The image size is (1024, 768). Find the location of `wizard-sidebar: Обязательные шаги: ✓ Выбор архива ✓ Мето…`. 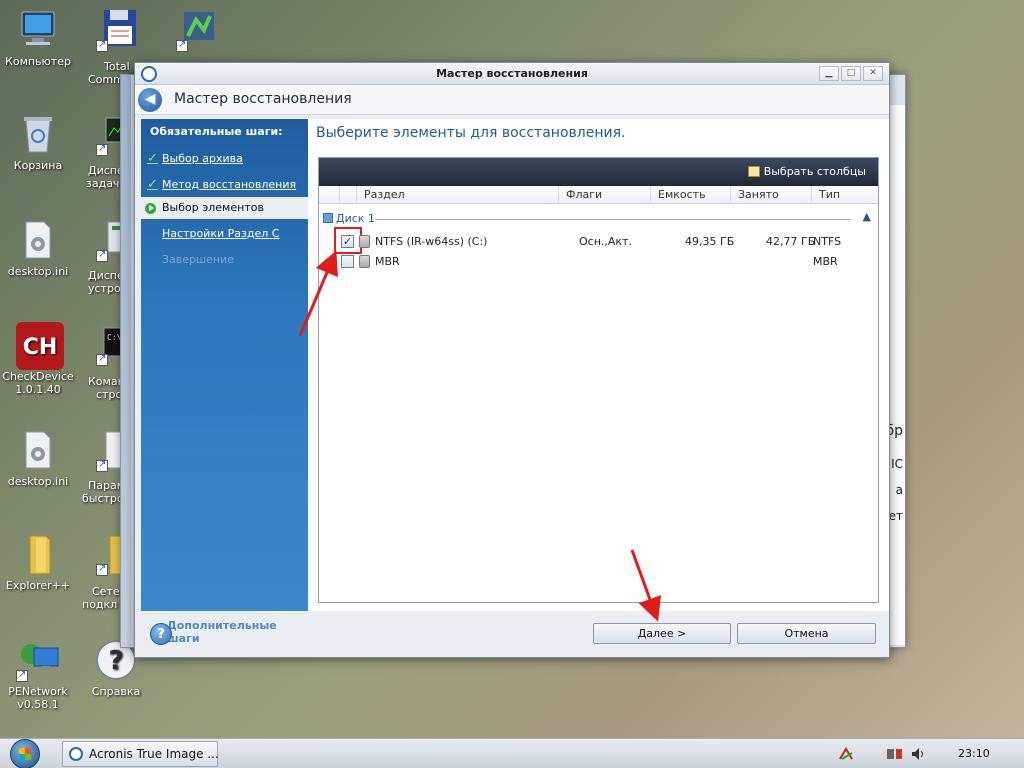

wizard-sidebar: Обязательные шаги: ✓ Выбор архива ✓ Мето… is located at coordinates (224, 382).